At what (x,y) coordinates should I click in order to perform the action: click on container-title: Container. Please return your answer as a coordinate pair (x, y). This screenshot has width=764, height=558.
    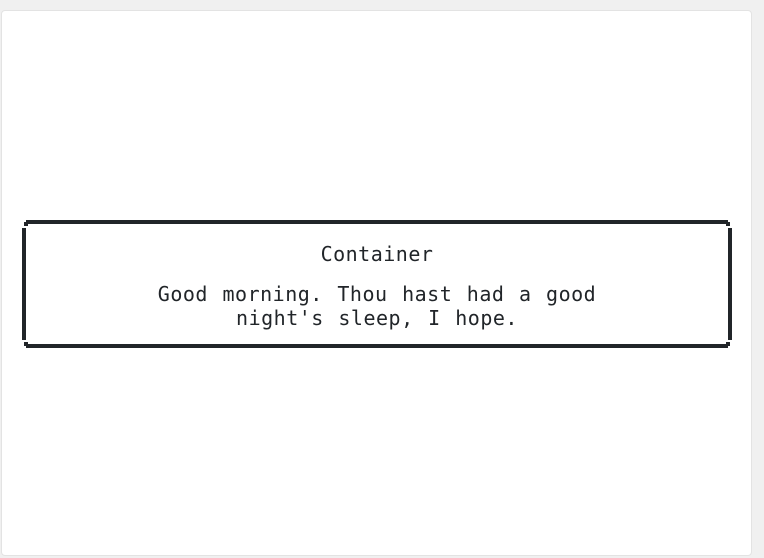
    Looking at the image, I should click on (377, 254).